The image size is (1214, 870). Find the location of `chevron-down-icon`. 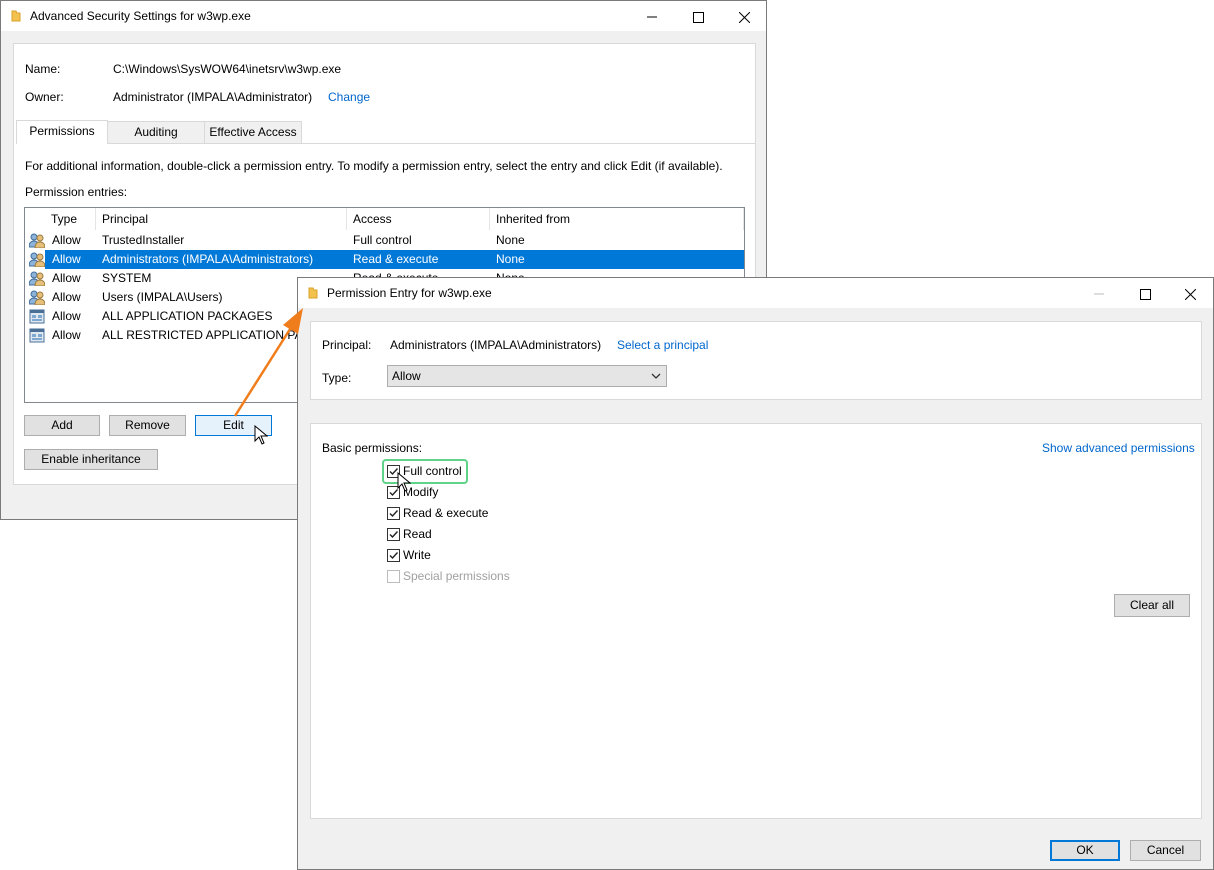

chevron-down-icon is located at coordinates (656, 376).